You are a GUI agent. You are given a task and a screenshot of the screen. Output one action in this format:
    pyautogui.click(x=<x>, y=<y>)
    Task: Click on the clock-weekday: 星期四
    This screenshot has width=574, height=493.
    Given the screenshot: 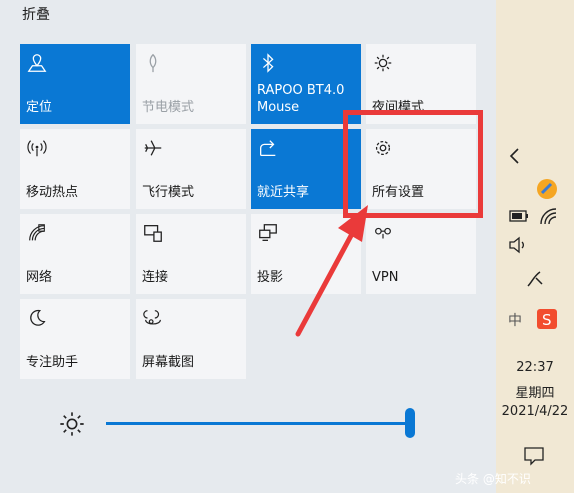 What is the action you would take?
    pyautogui.click(x=535, y=391)
    